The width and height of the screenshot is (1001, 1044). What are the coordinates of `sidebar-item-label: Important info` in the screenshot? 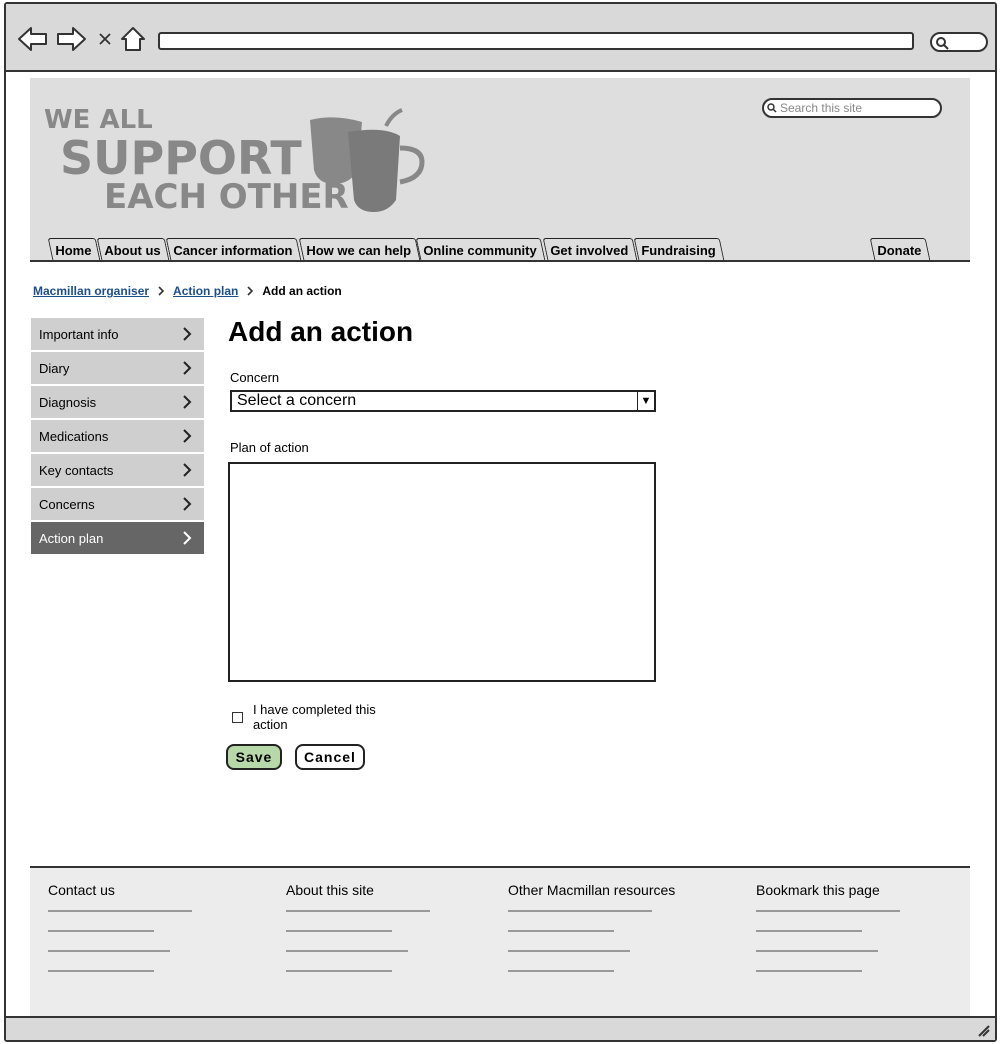 It's located at (79, 334).